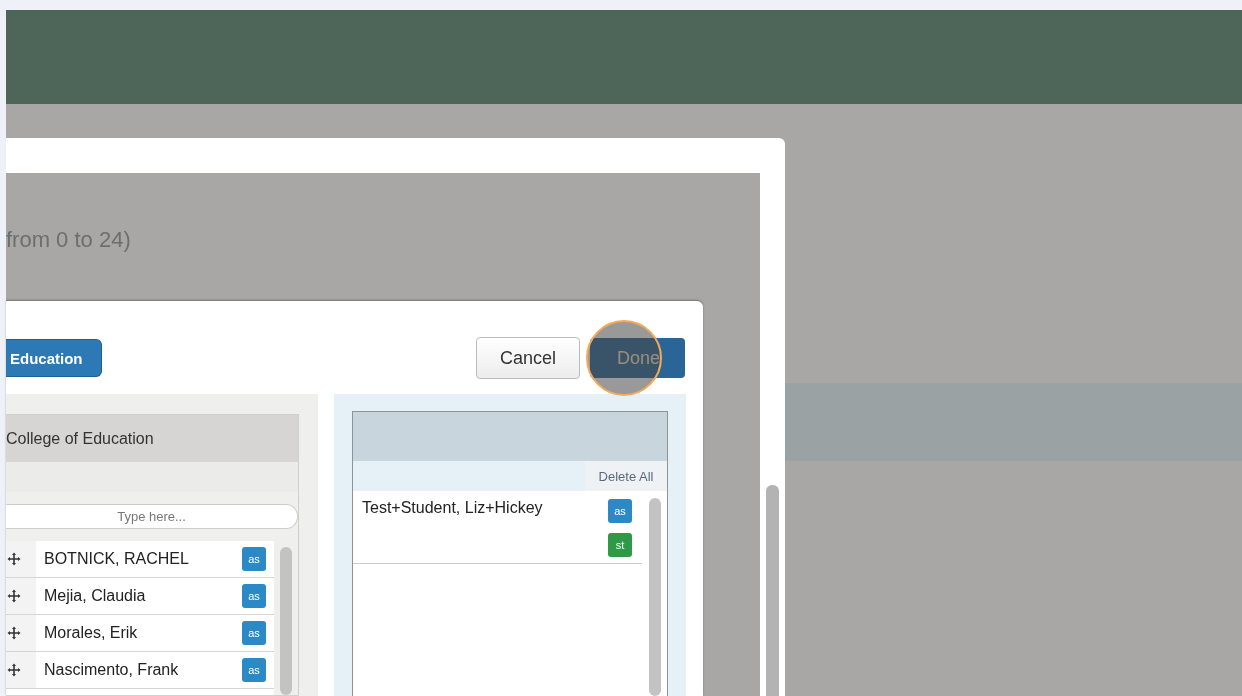  Describe the element at coordinates (69, 240) in the screenshot. I see `hint-text: from 0 to 24)` at that location.